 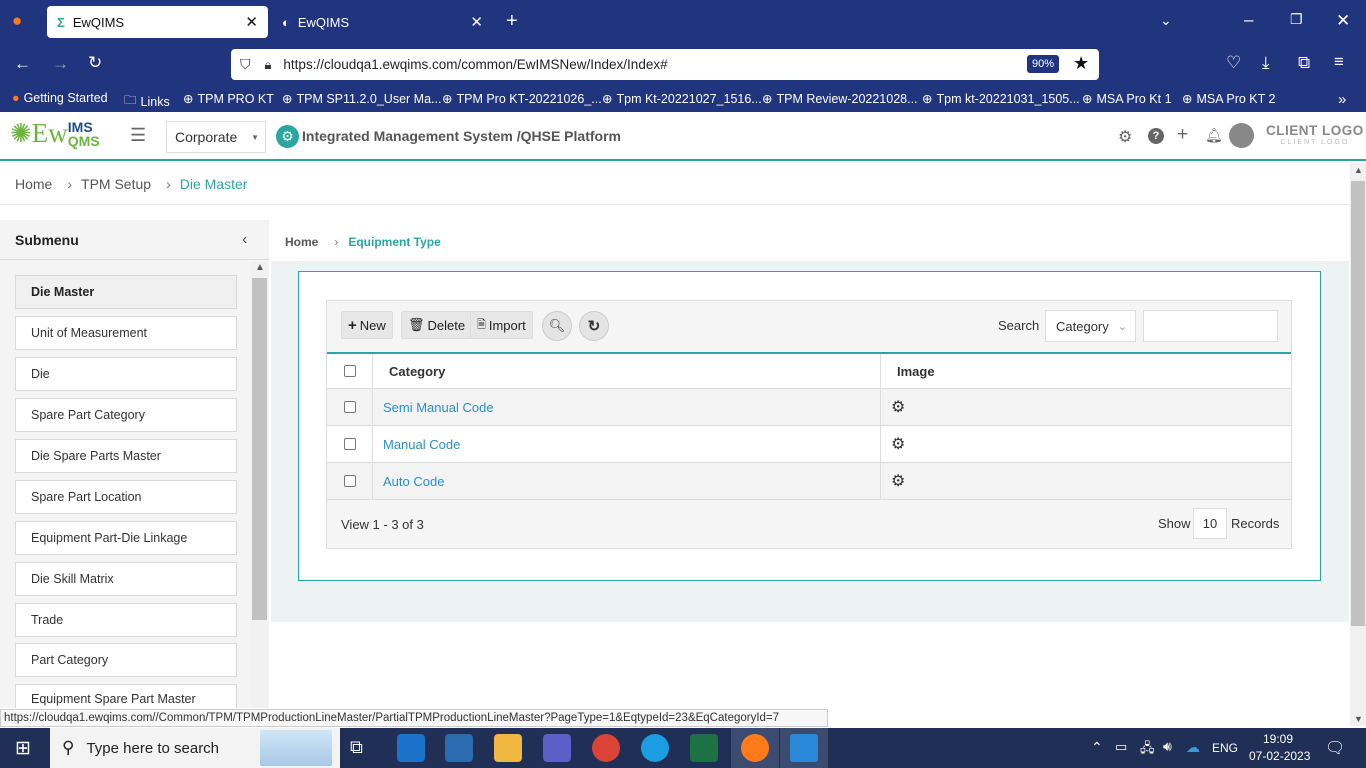 I want to click on bookmark-item: ⊕ MSA Pro KT 2, so click(x=1228, y=99).